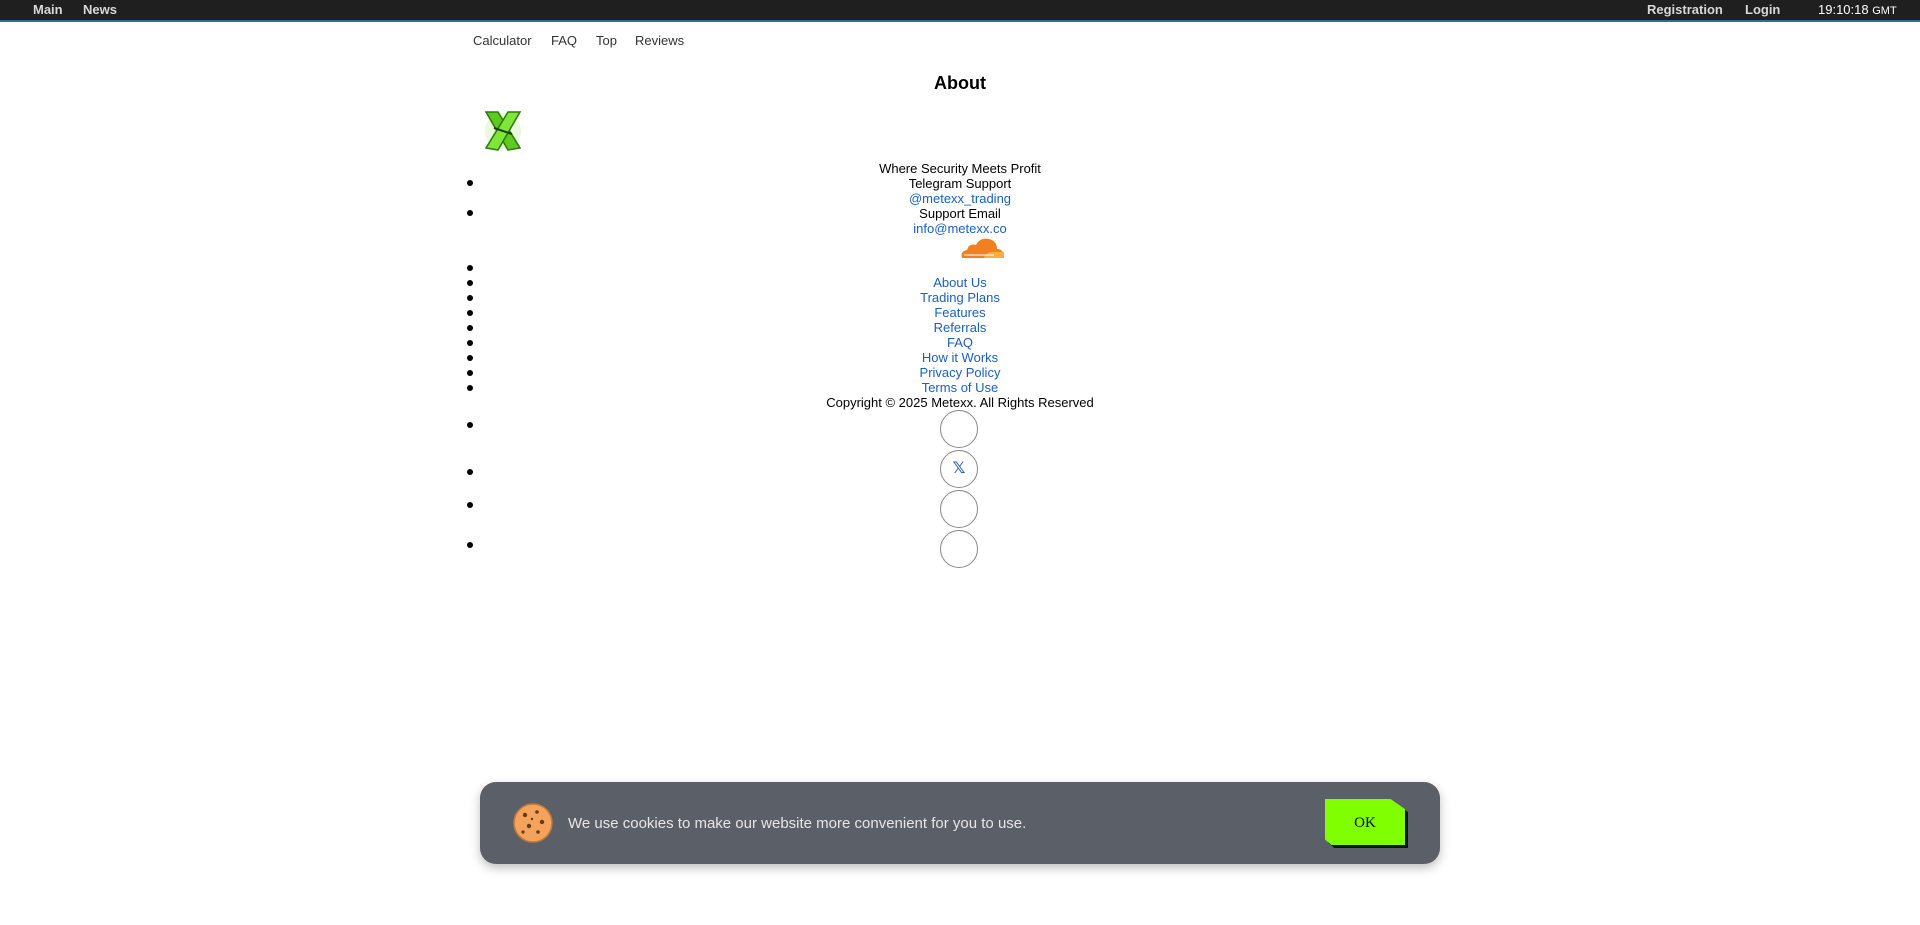 The height and width of the screenshot is (925, 1920). I want to click on tagline: Where Security Meets Profit, so click(960, 168).